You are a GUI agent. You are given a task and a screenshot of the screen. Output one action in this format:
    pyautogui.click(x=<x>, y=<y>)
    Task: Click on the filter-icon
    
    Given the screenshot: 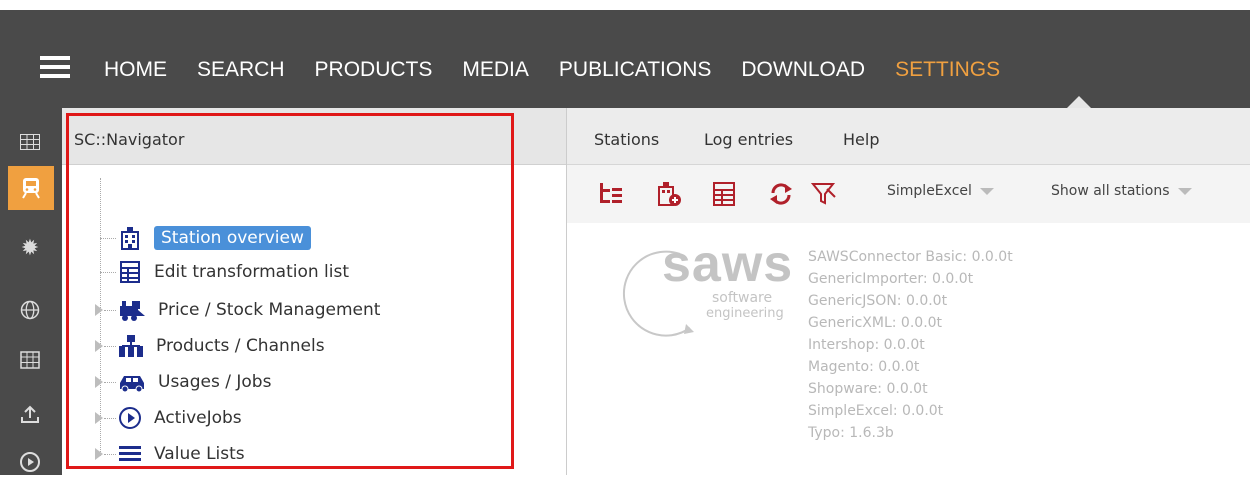 What is the action you would take?
    pyautogui.click(x=823, y=194)
    